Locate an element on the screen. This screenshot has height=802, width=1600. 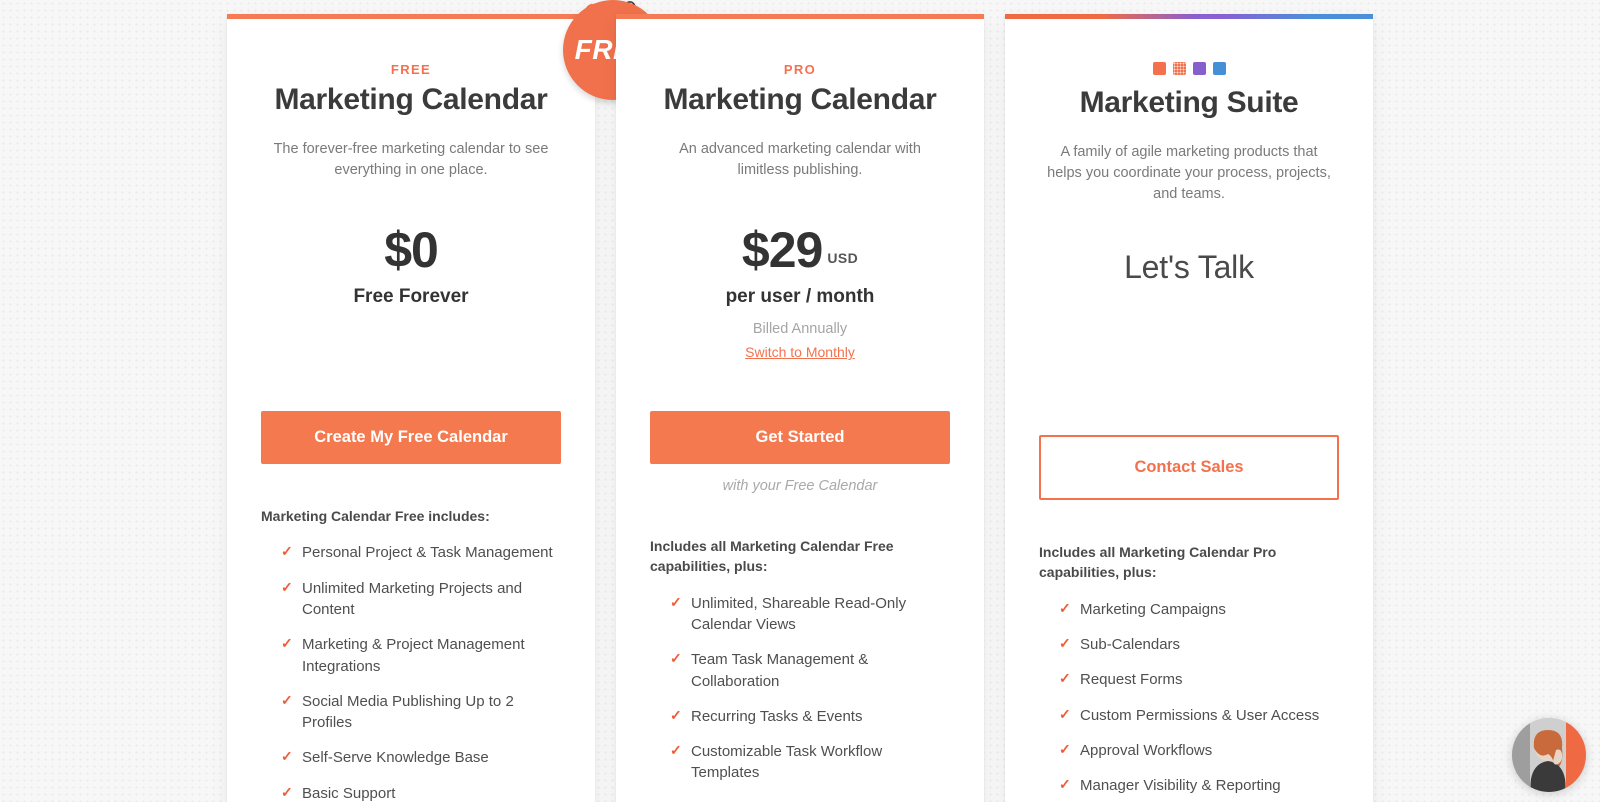
feature-label: Social Media Publishing Up to 2 Profiles is located at coordinates (408, 712).